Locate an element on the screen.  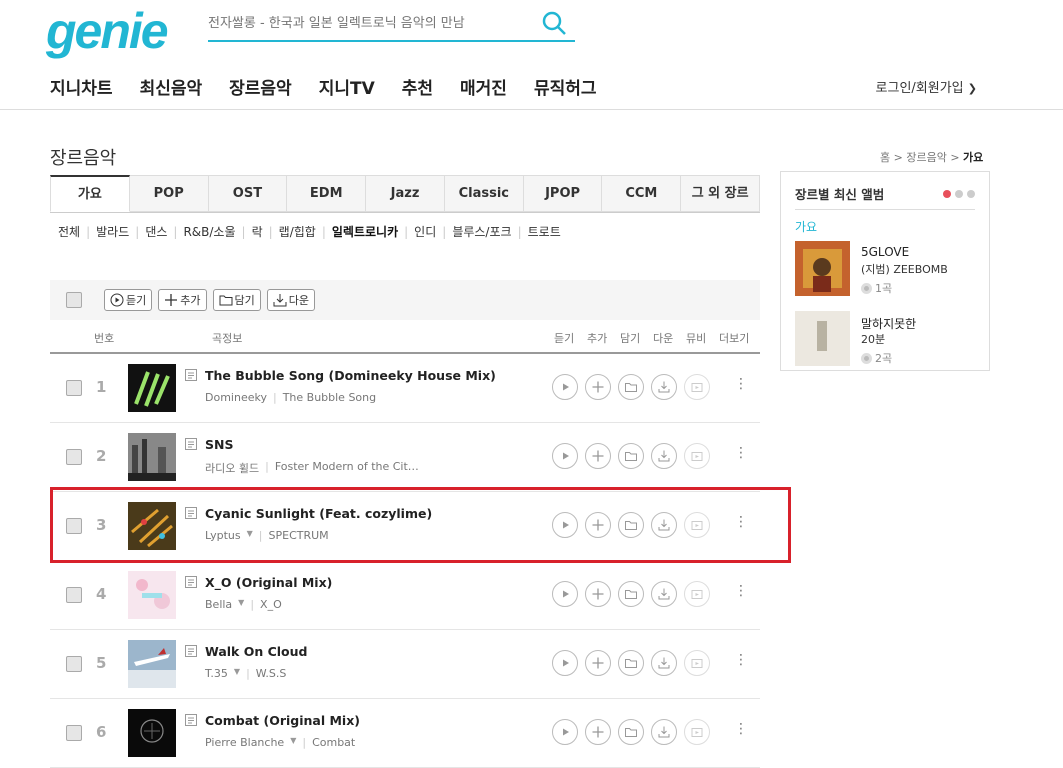
song-row: 4 X_O (Original Mix) Bella ▼ | X_O ⋮ is located at coordinates (405, 595).